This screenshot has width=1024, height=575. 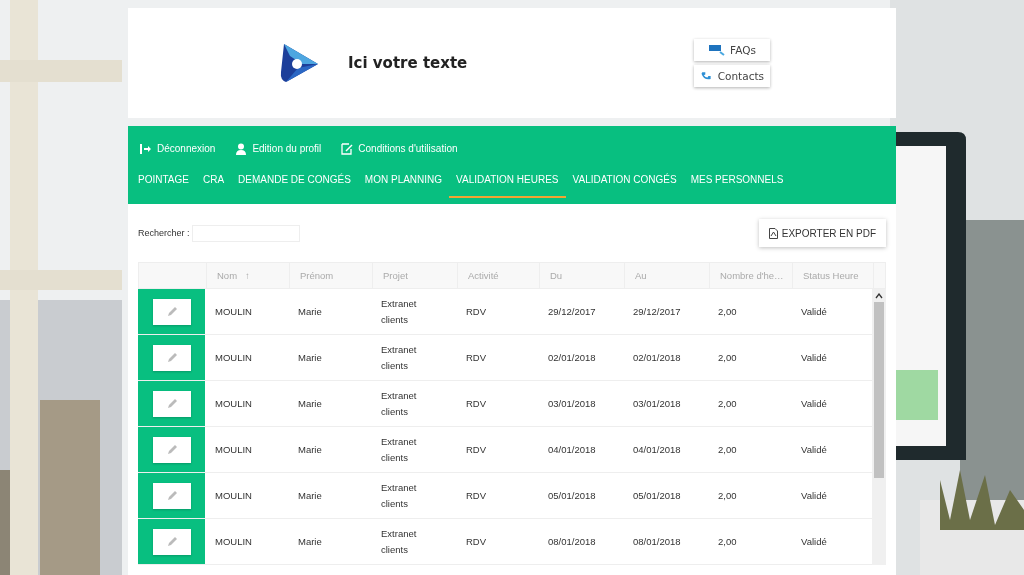 I want to click on nav-tab: VALIDATION HEURES, so click(x=507, y=181).